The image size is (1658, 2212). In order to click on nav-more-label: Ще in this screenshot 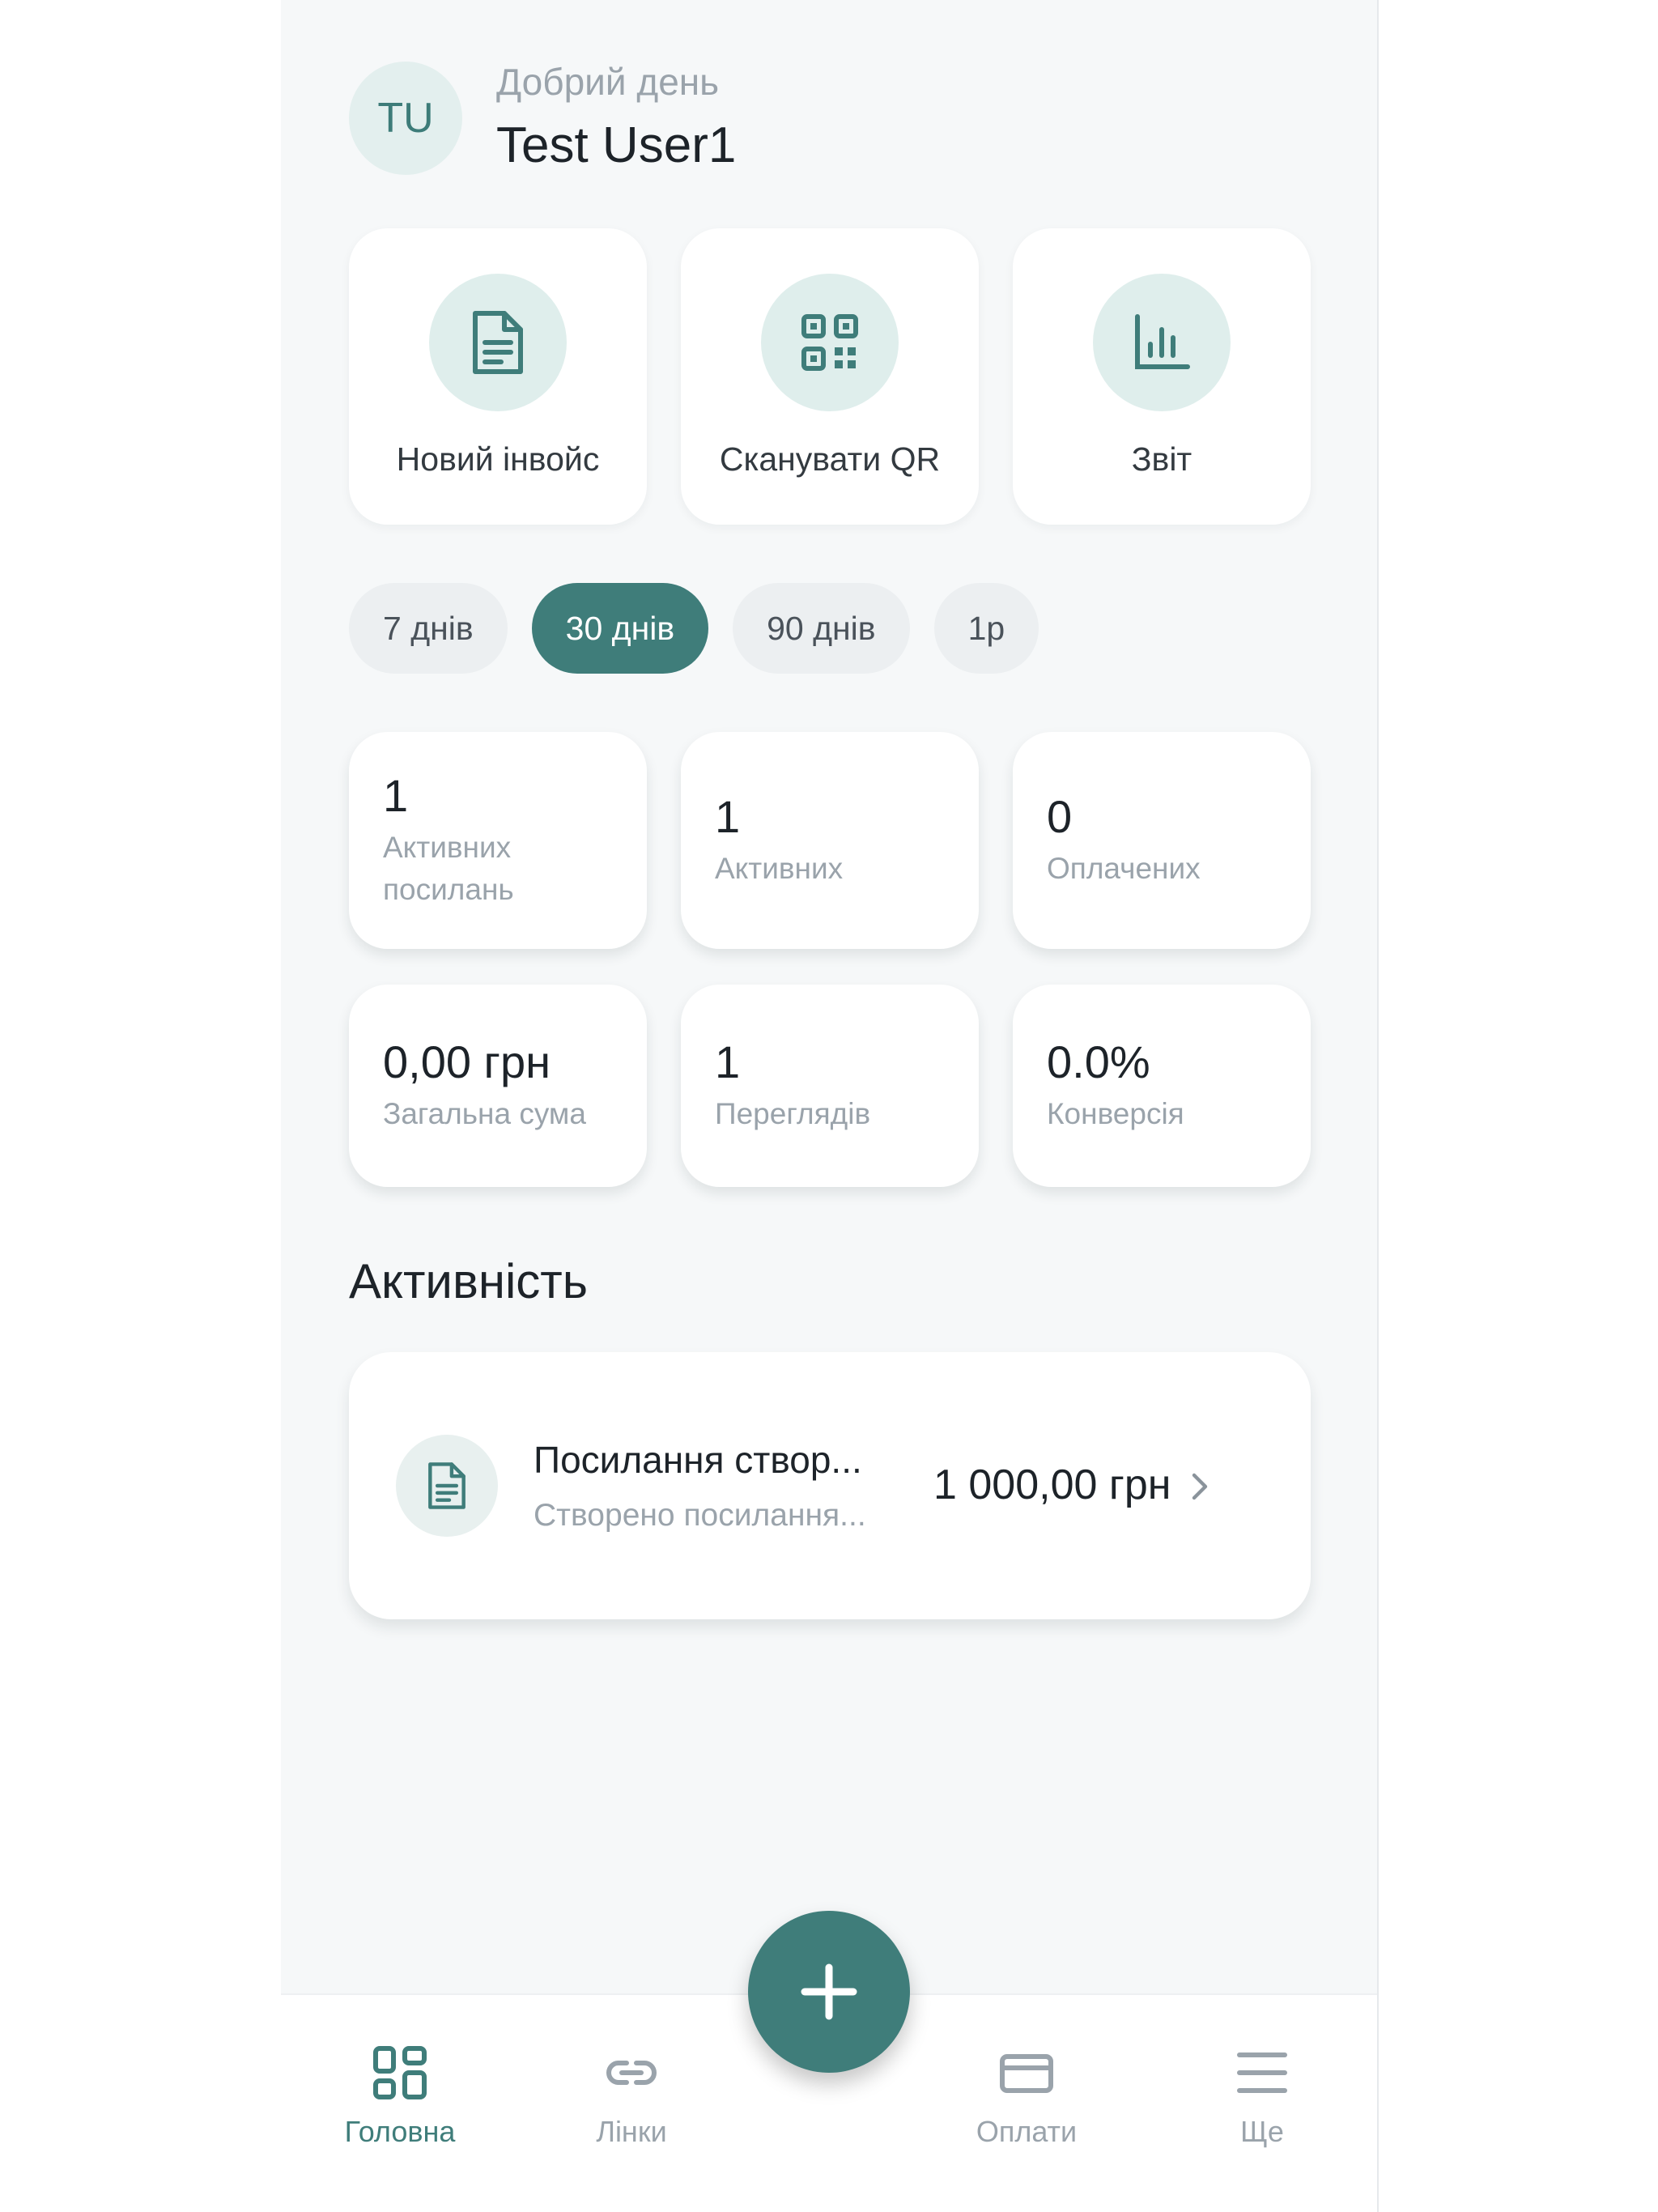, I will do `click(1262, 2132)`.